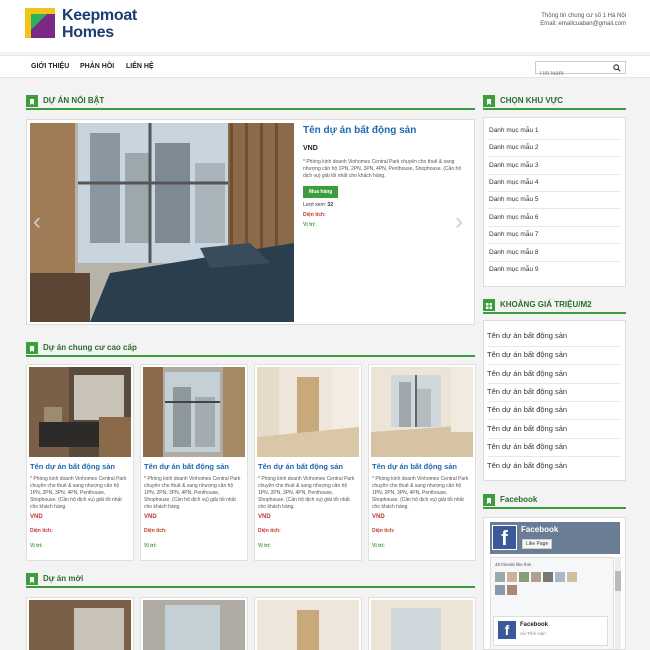 Image resolution: width=650 pixels, height=650 pixels. I want to click on search-box, so click(580, 70).